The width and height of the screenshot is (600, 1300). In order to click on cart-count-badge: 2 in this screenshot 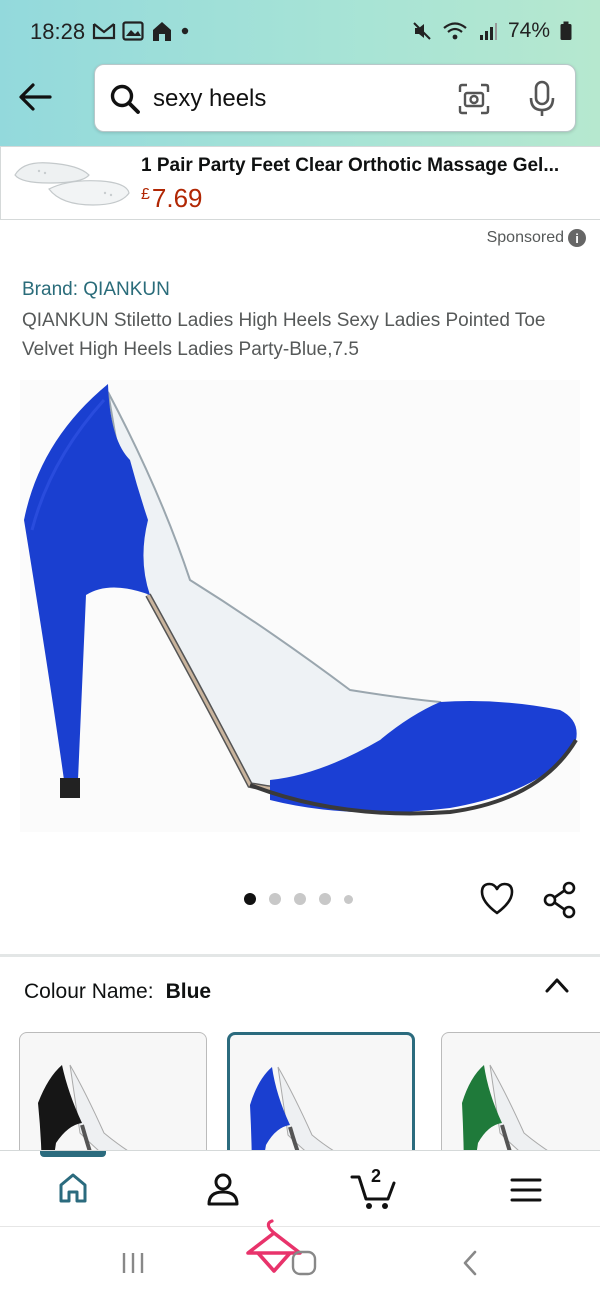, I will do `click(376, 1176)`.